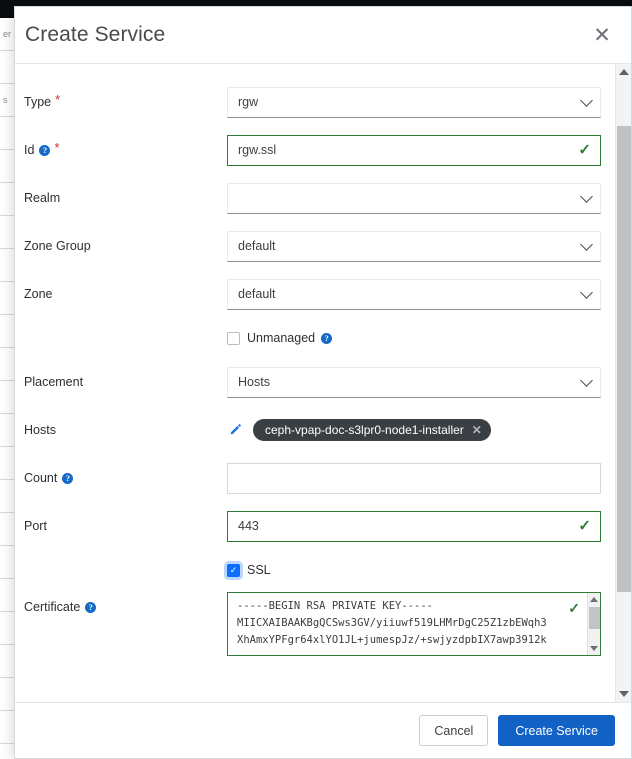 The width and height of the screenshot is (632, 759). I want to click on remove-host-icon: ✕, so click(477, 430).